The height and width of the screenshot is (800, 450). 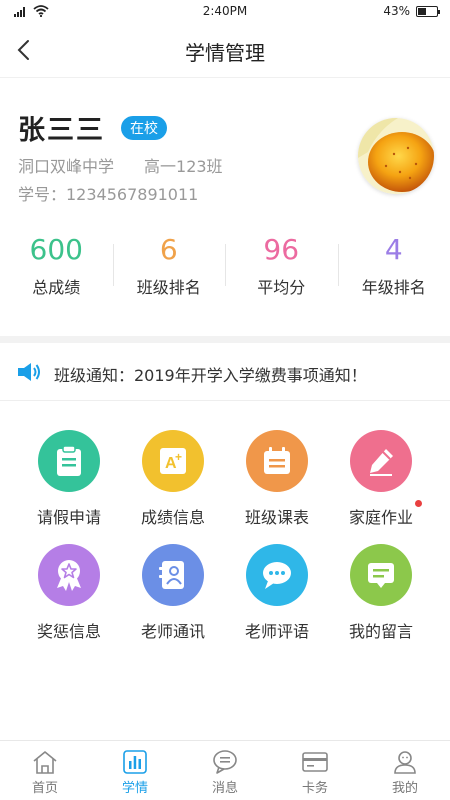 What do you see at coordinates (29, 372) in the screenshot?
I see `speaker-icon` at bounding box center [29, 372].